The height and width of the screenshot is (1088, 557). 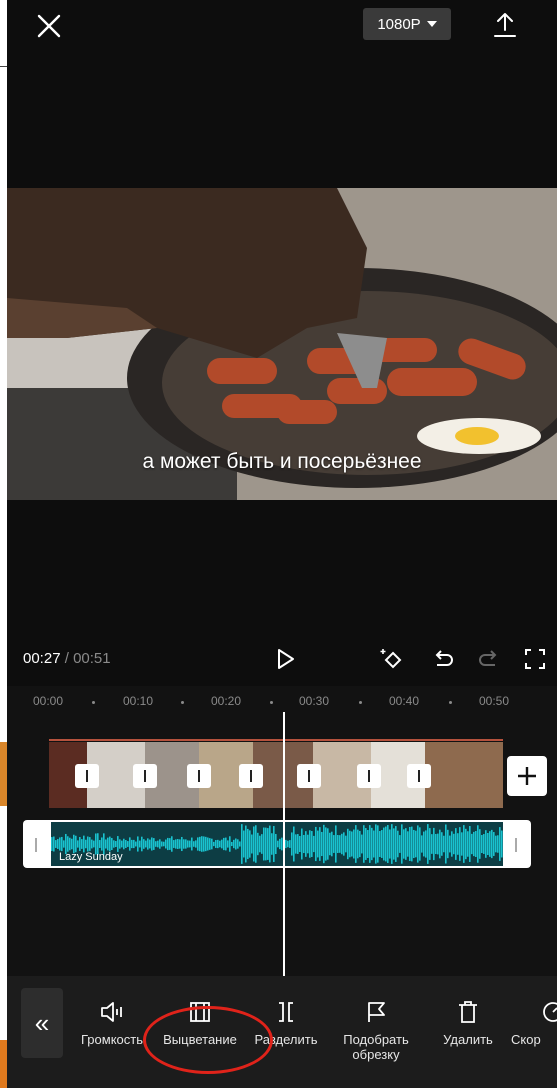 I want to click on add-clip-button, so click(x=527, y=776).